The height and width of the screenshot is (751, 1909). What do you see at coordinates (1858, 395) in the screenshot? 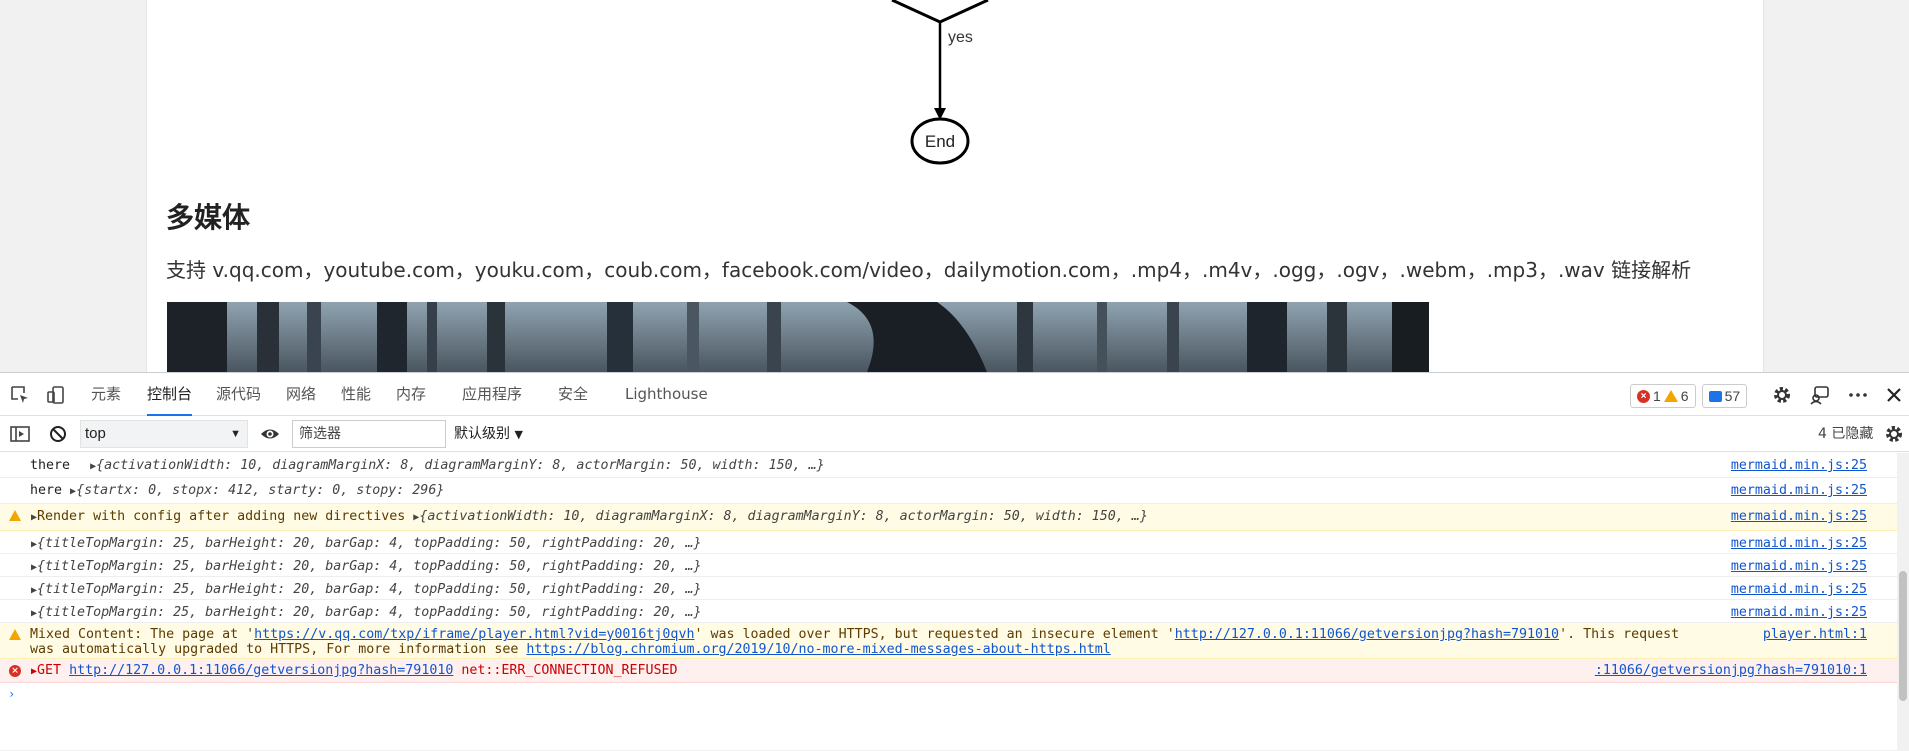
I see `more-options-icon` at bounding box center [1858, 395].